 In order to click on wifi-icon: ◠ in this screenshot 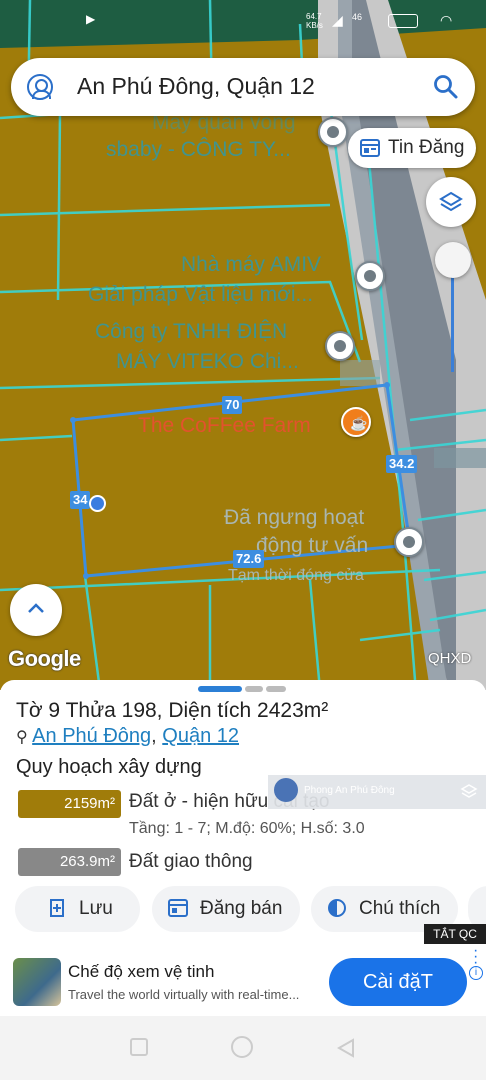, I will do `click(446, 20)`.